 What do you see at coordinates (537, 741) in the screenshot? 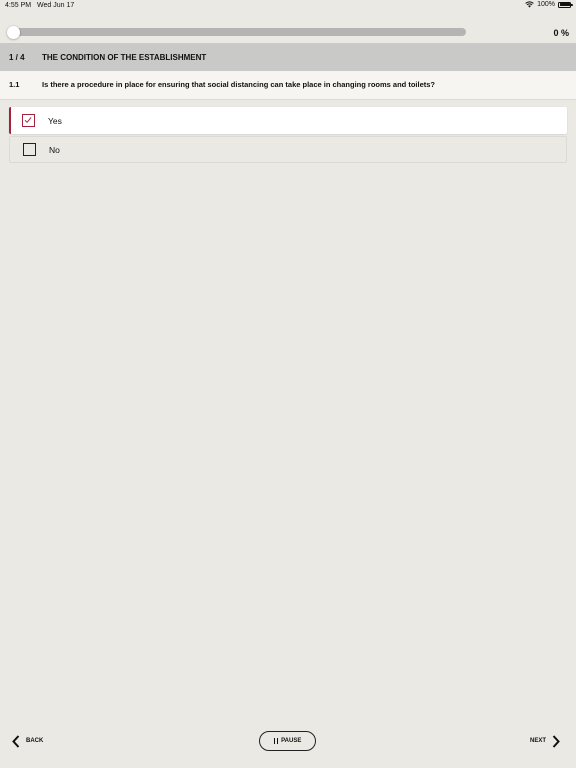
I see `next-label: NEXT` at bounding box center [537, 741].